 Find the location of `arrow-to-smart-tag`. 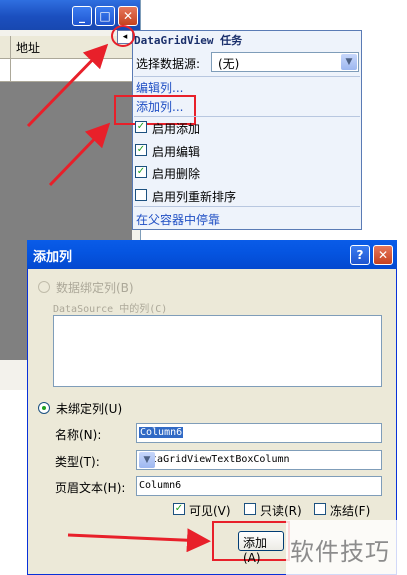

arrow-to-smart-tag is located at coordinates (67, 85).